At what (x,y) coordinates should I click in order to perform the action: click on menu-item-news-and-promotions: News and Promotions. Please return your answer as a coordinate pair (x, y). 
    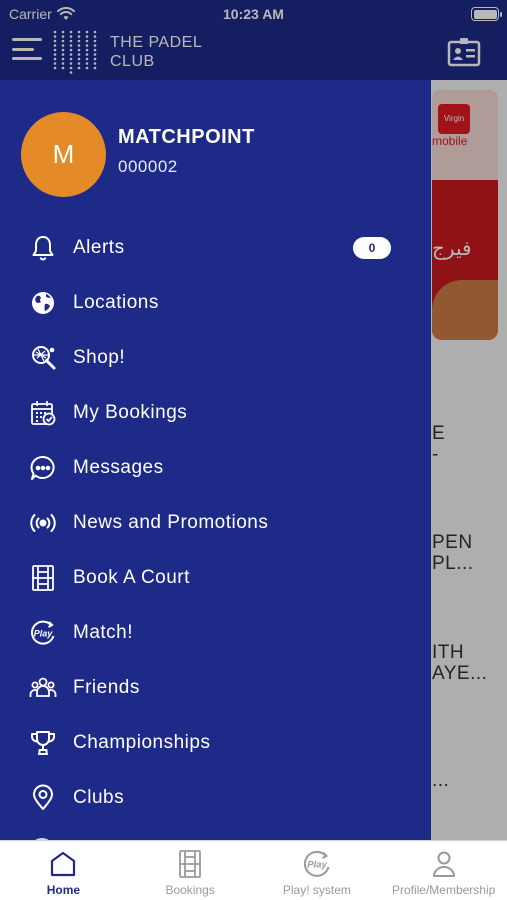
    Looking at the image, I should click on (215, 522).